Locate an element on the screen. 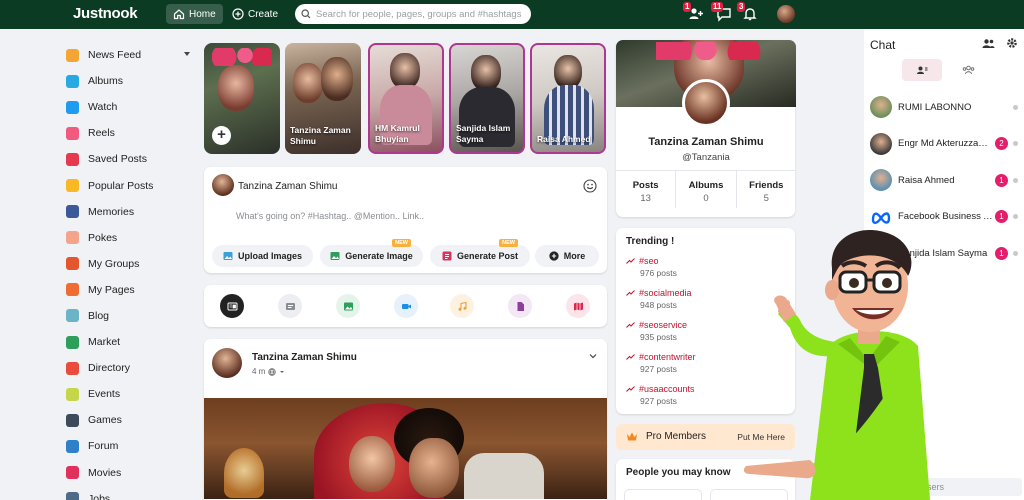  emoji-icon is located at coordinates (590, 186).